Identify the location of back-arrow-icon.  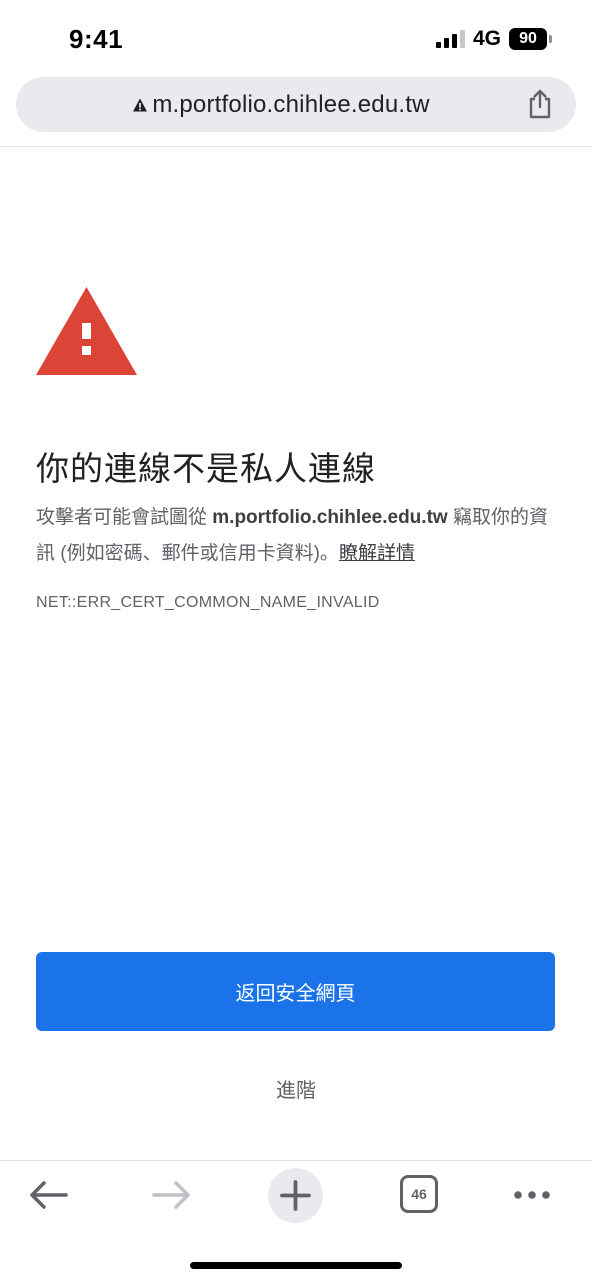
(48, 1195).